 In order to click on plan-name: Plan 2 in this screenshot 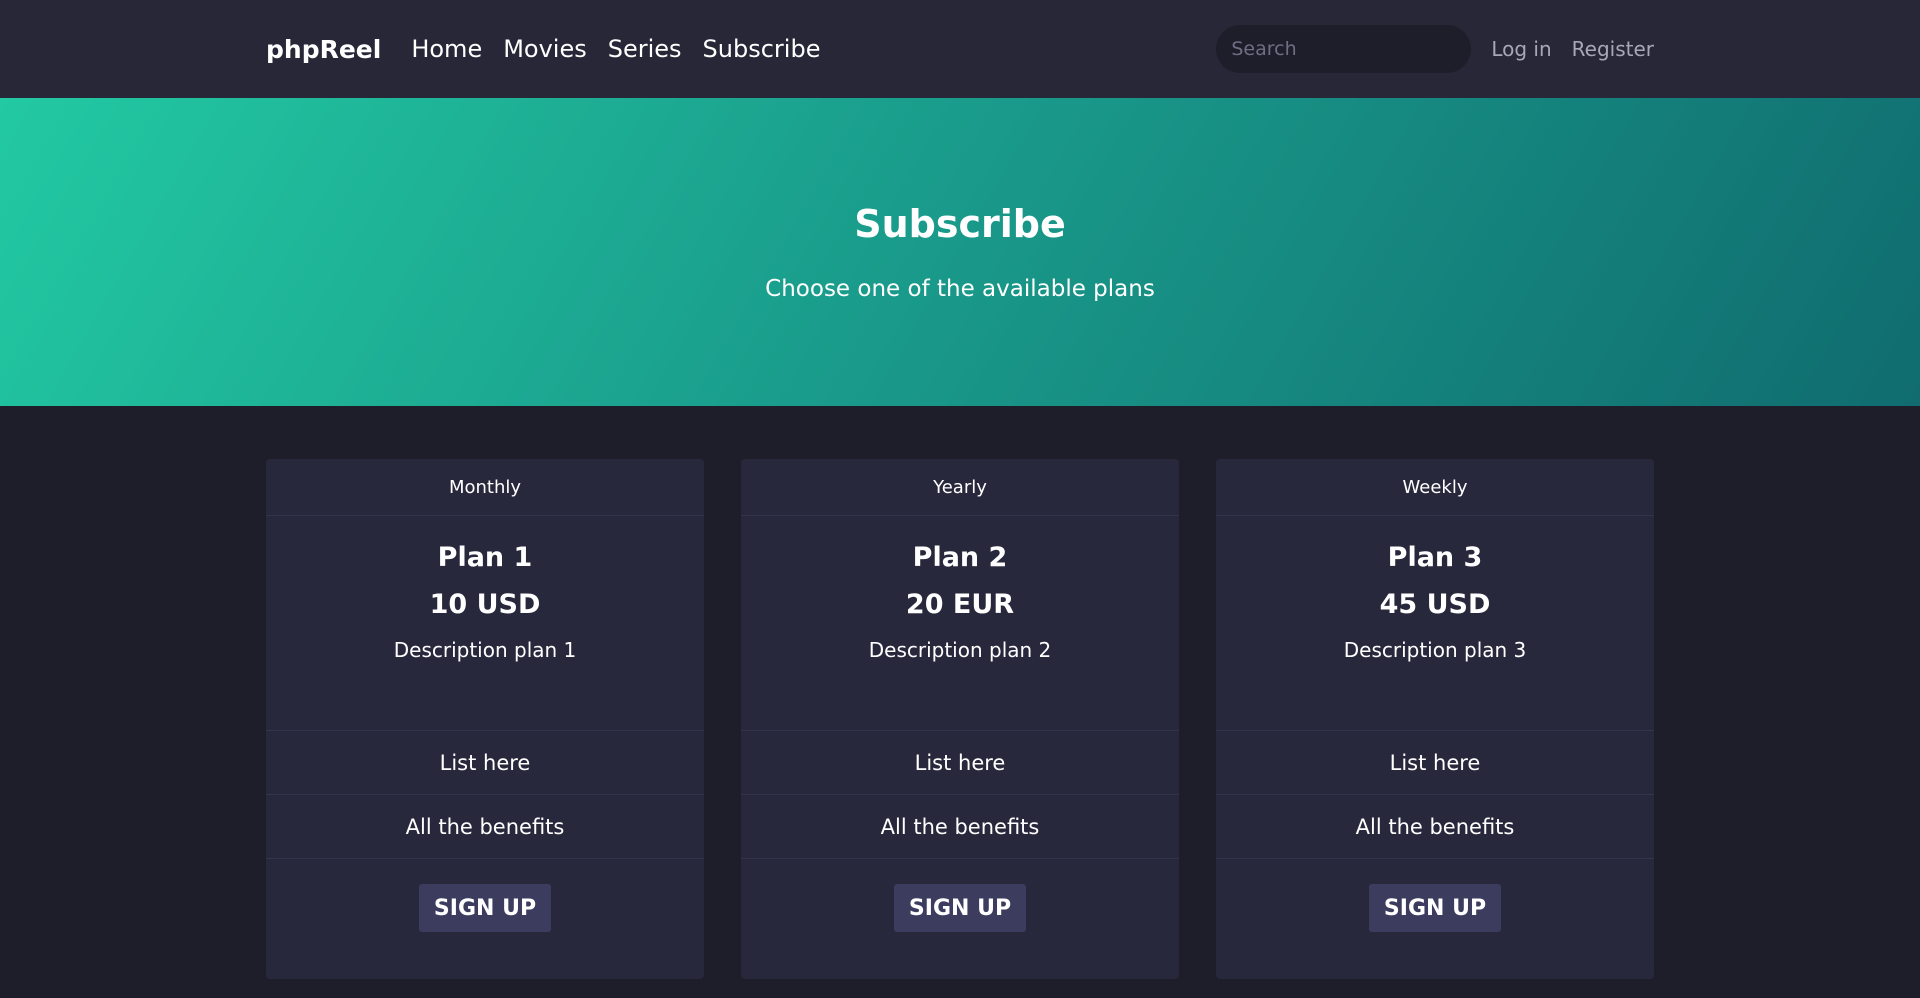, I will do `click(960, 557)`.